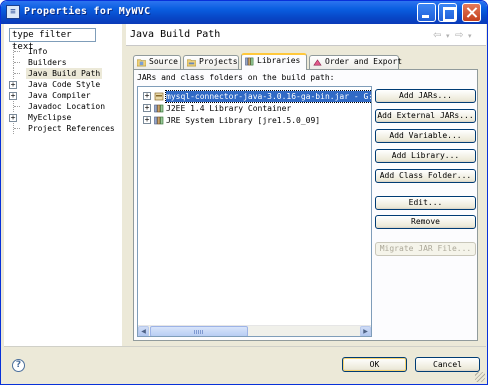 The height and width of the screenshot is (385, 488). I want to click on ok-button: OK, so click(374, 364).